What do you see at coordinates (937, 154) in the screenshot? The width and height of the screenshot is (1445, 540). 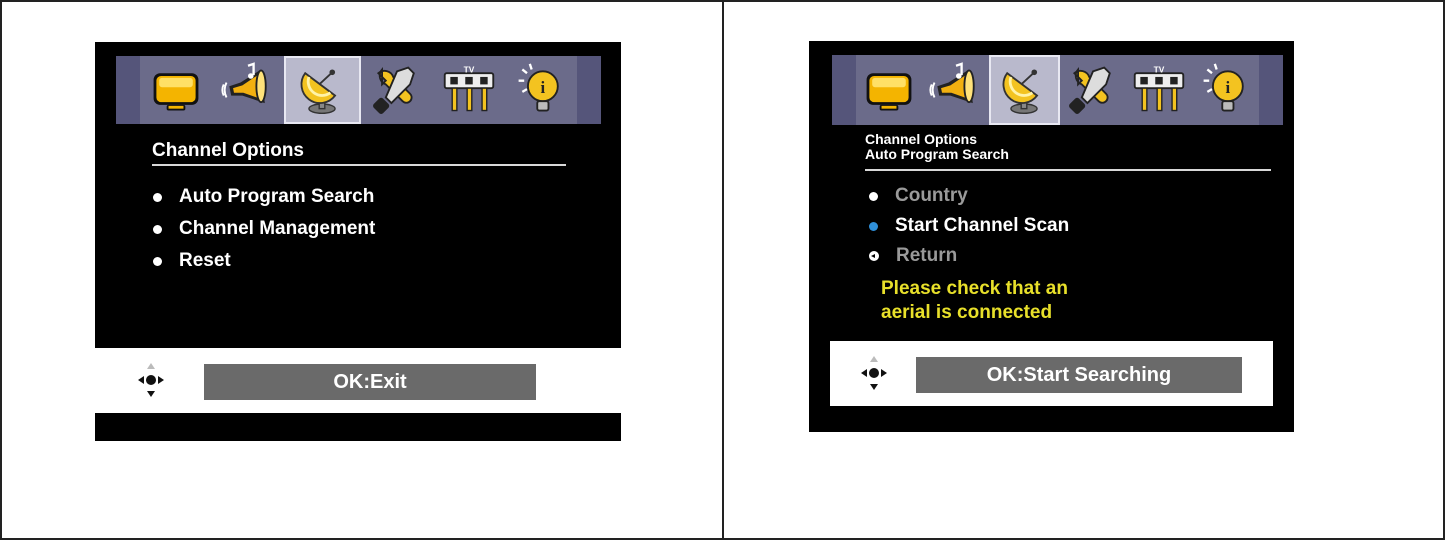 I see `menu-subtitle-line: Auto Program Search` at bounding box center [937, 154].